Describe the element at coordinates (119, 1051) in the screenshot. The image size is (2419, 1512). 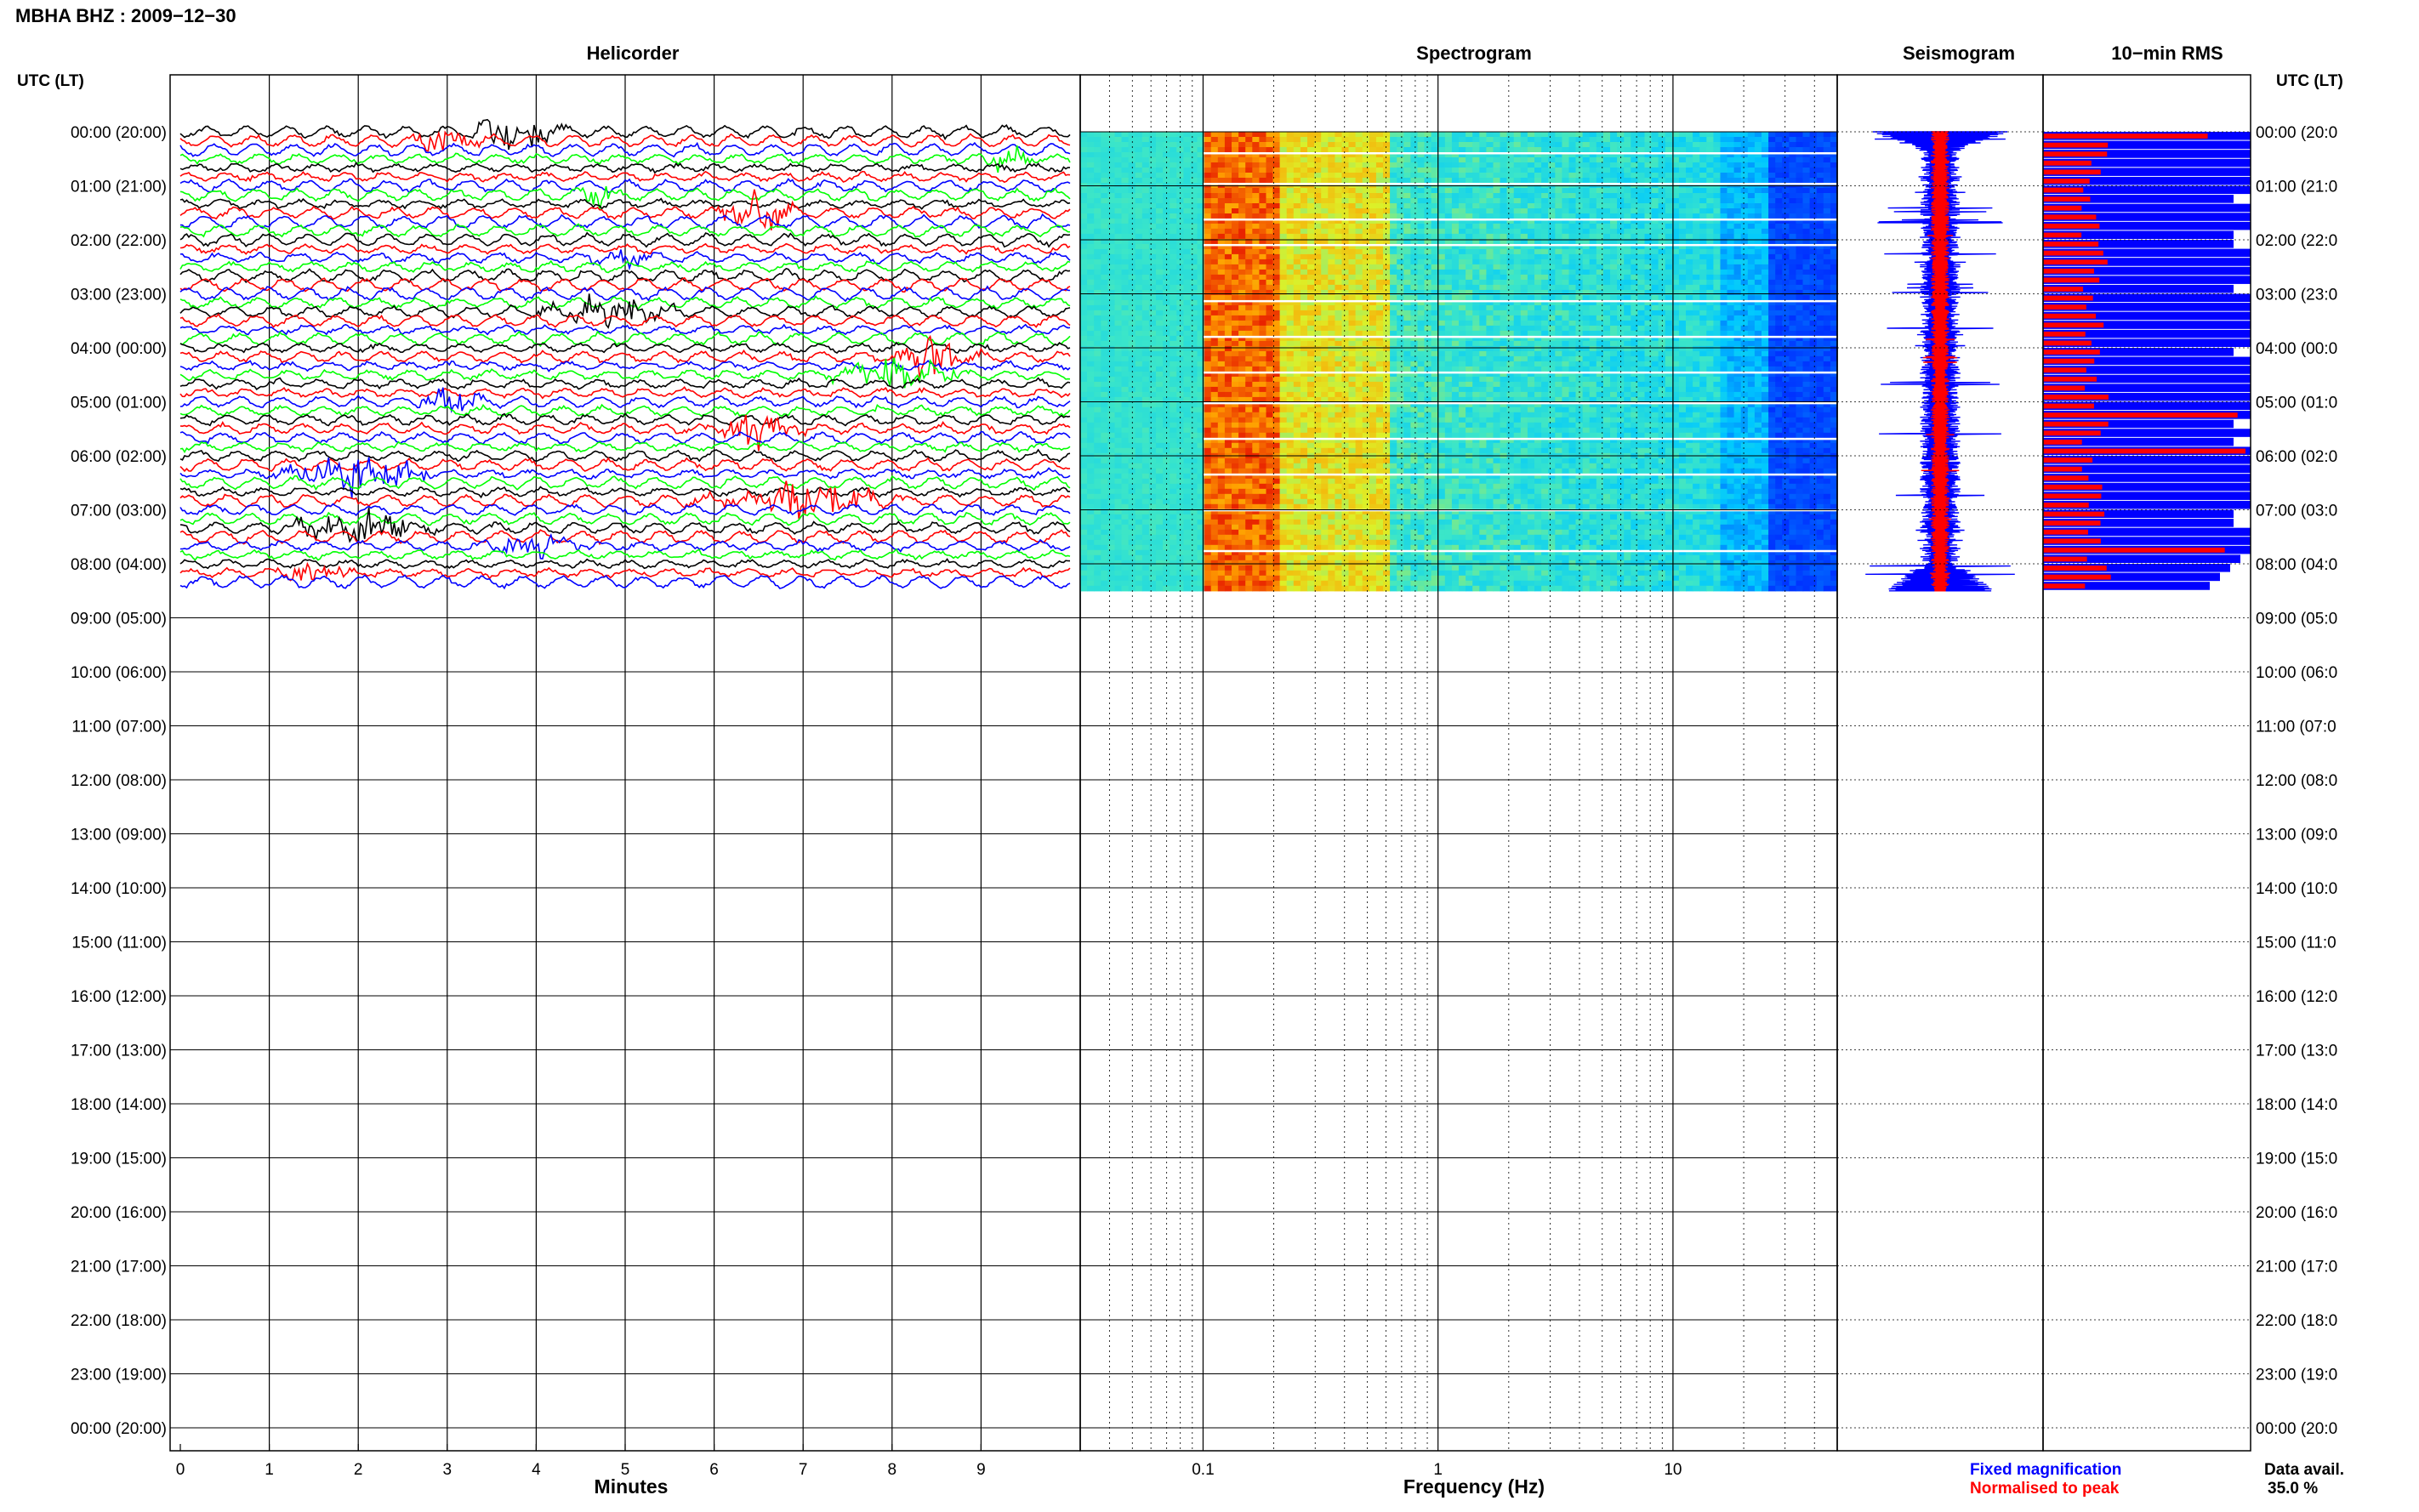
I see `hour-label-left: 17:00 (13:00)` at that location.